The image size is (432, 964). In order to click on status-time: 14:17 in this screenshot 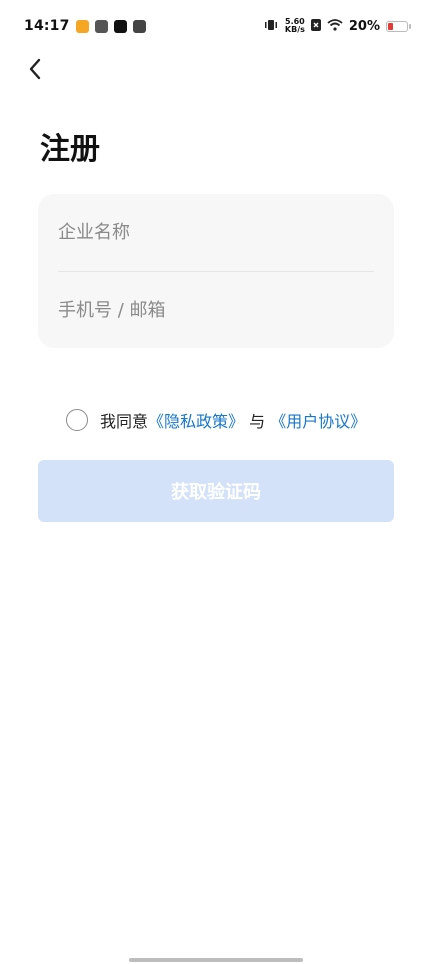, I will do `click(47, 26)`.